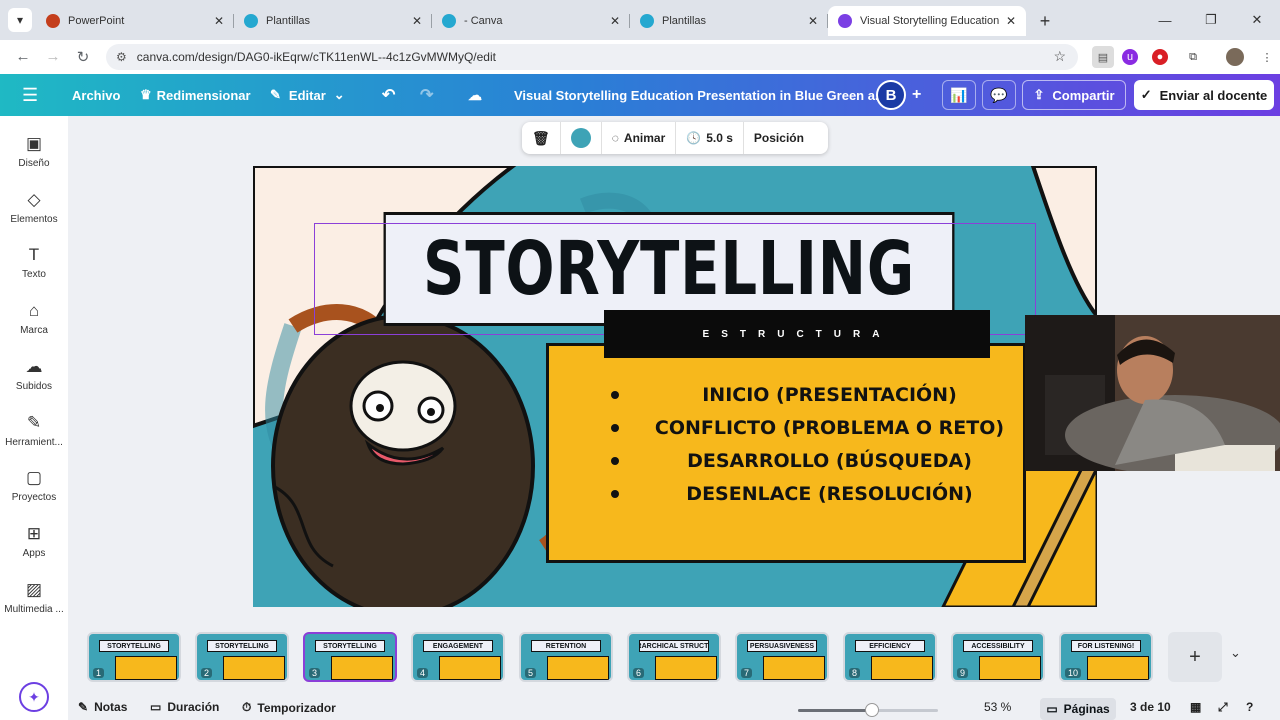 The image size is (1280, 720). Describe the element at coordinates (1195, 707) in the screenshot. I see `grid-view-icon: ▦` at that location.